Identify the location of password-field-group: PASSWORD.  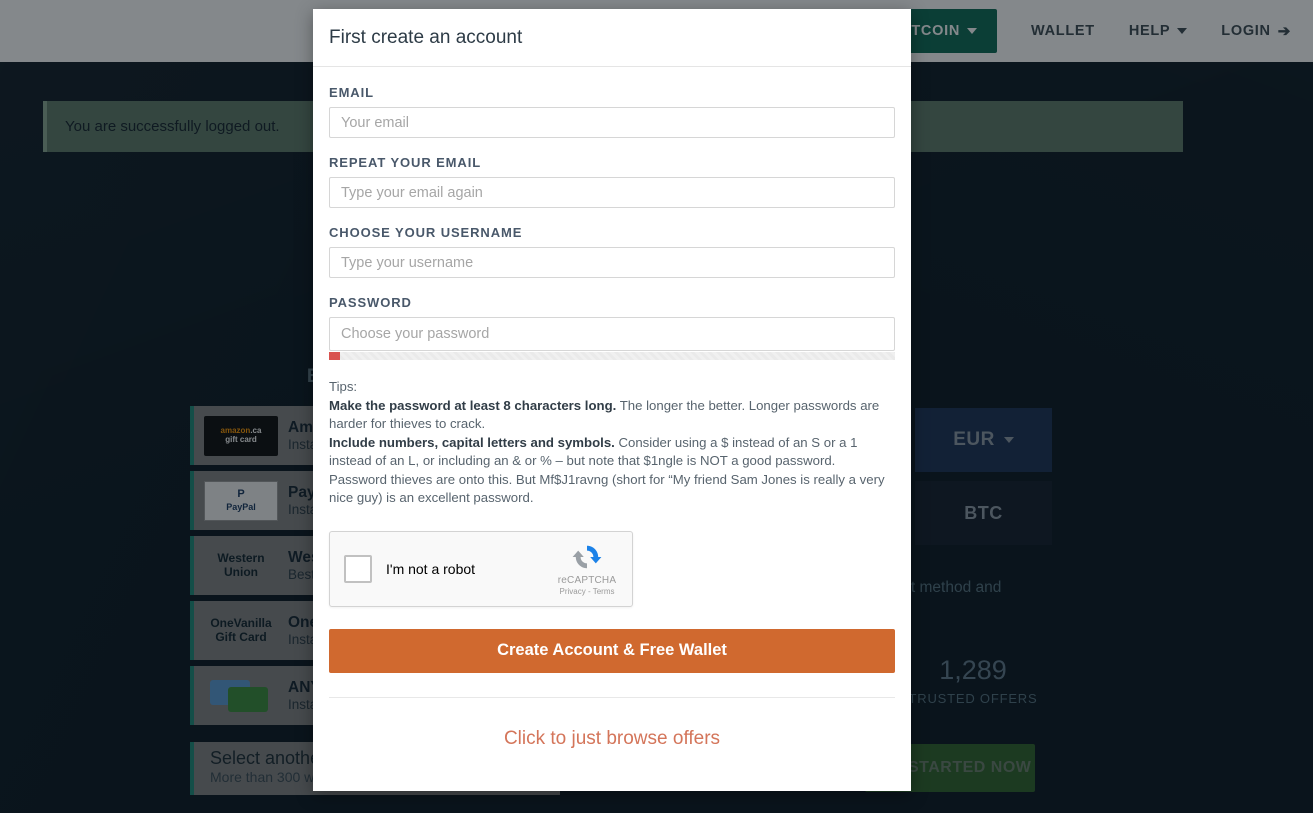
(612, 327).